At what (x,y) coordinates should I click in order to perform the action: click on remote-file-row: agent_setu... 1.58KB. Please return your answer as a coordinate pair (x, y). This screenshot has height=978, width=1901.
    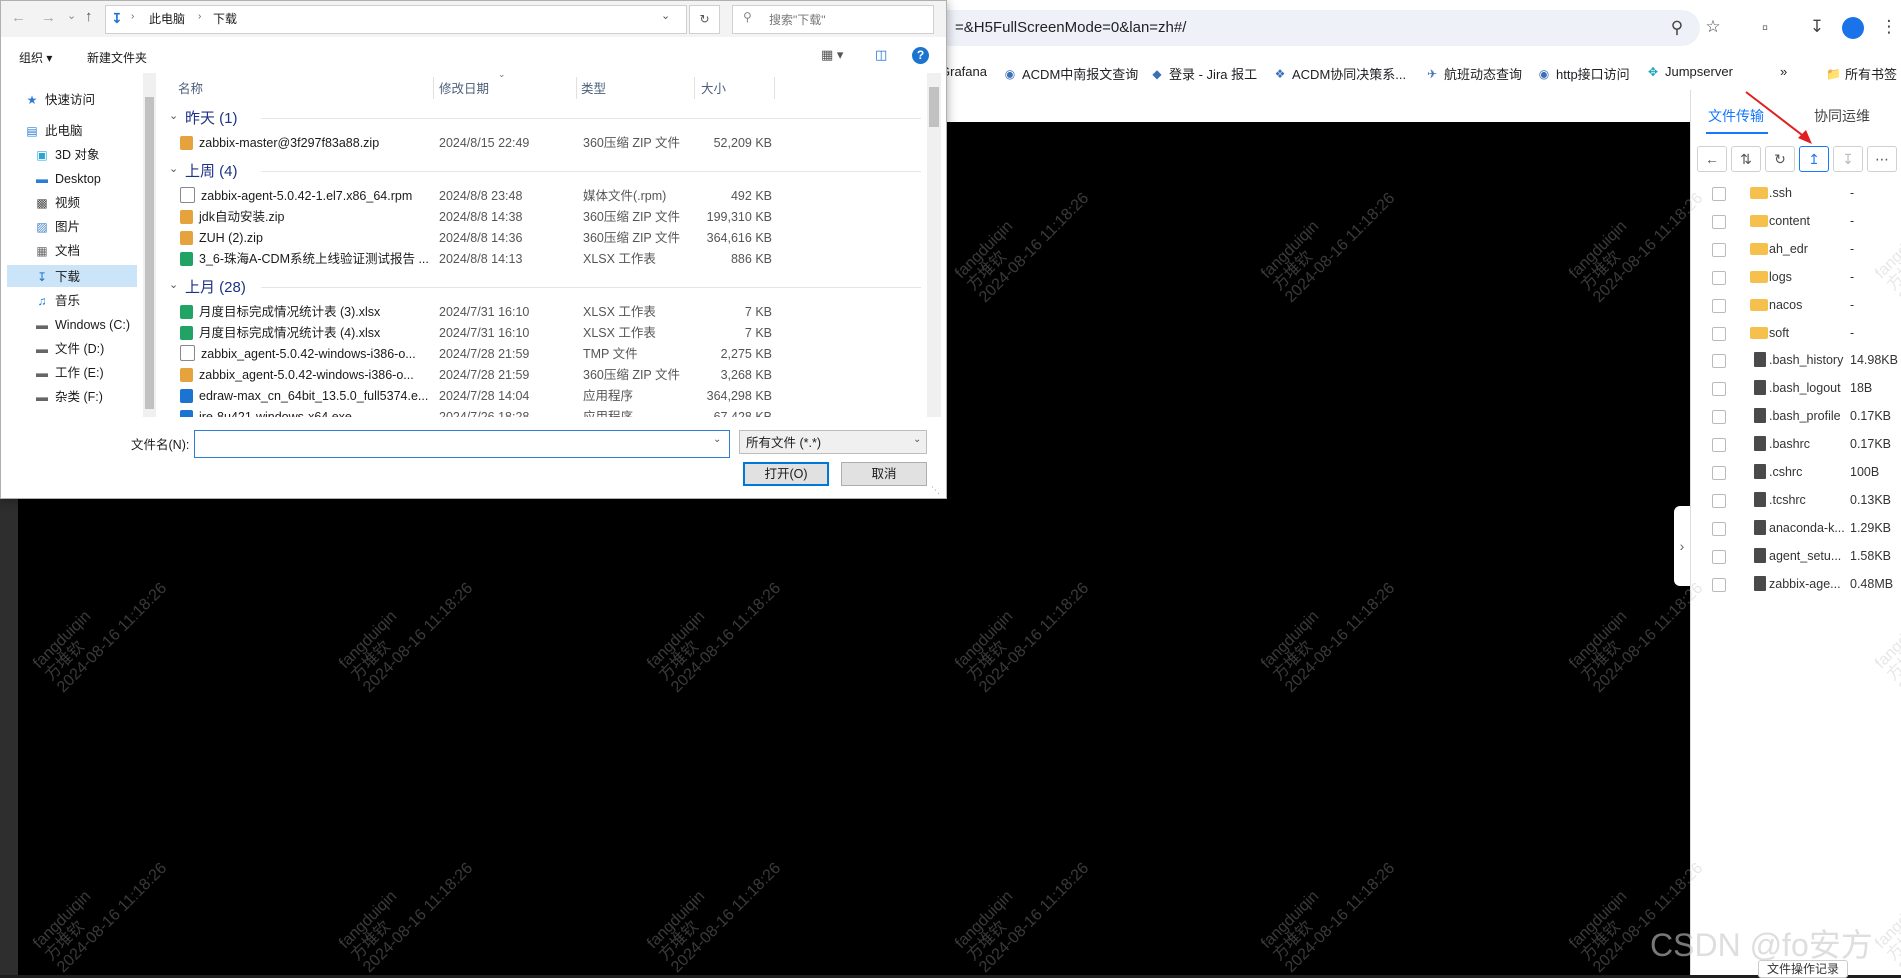
    Looking at the image, I should click on (1800, 557).